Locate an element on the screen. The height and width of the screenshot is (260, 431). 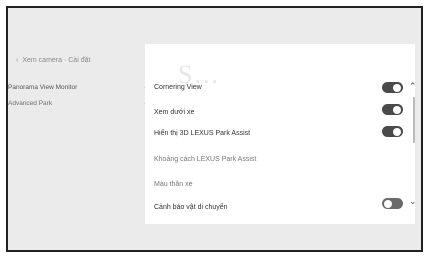
setting-row-cornering-view: Cornering View is located at coordinates (274, 87).